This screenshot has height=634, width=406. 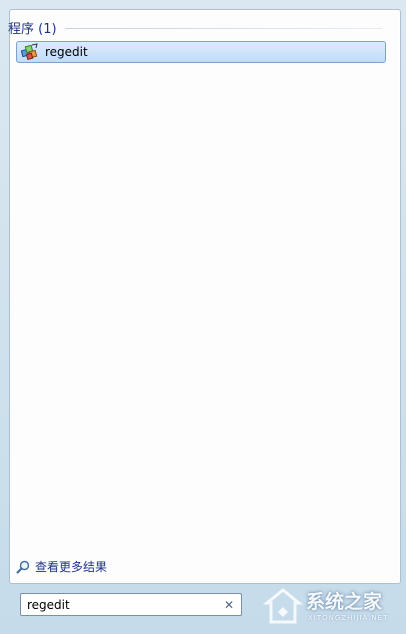 What do you see at coordinates (201, 52) in the screenshot?
I see `result-item-regedit: regedit` at bounding box center [201, 52].